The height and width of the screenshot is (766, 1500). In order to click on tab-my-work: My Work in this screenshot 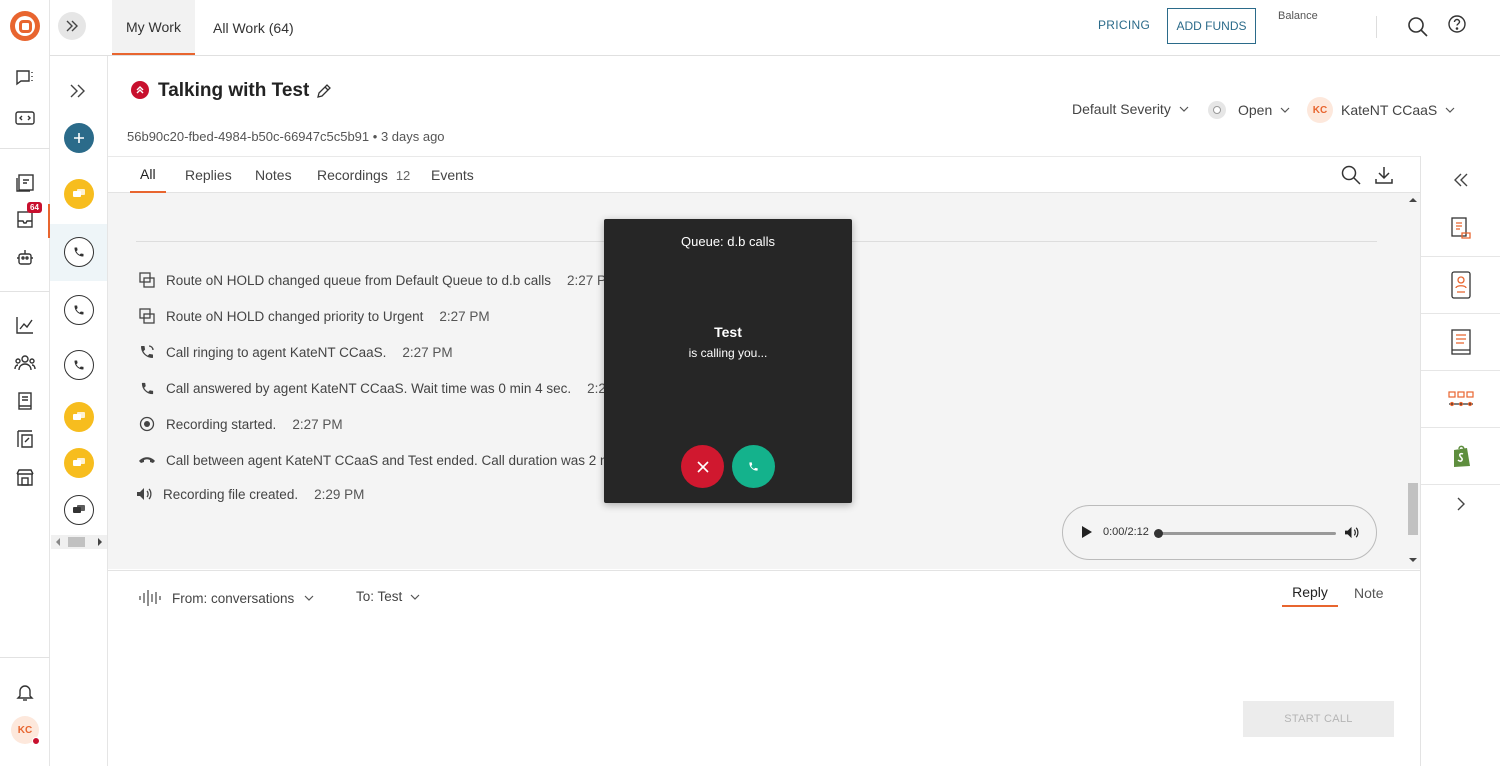, I will do `click(153, 27)`.